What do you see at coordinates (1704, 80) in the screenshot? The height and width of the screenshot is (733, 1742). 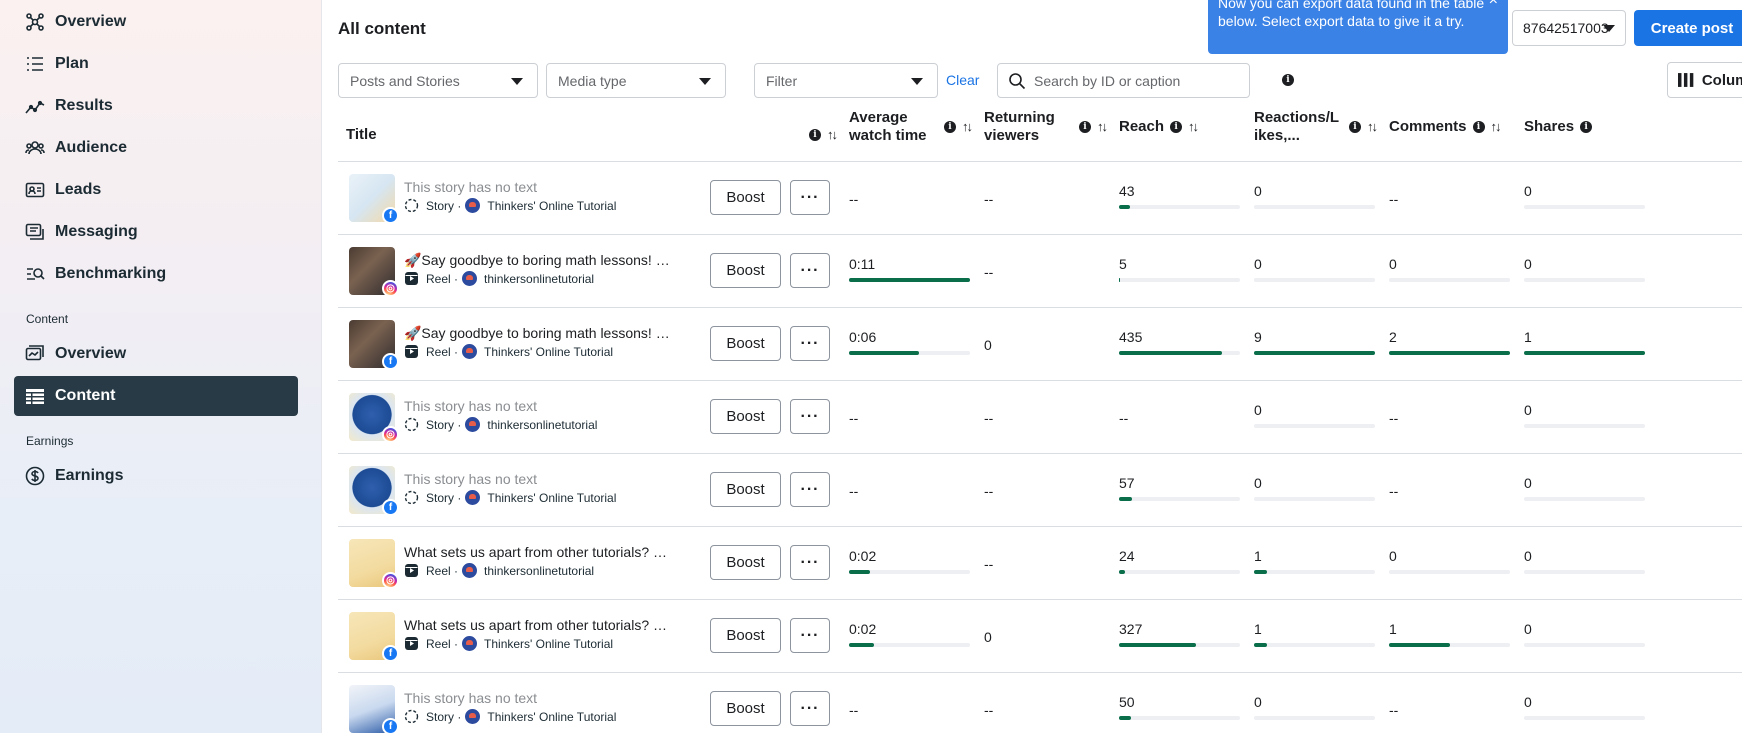 I see `columns-button: Columns` at bounding box center [1704, 80].